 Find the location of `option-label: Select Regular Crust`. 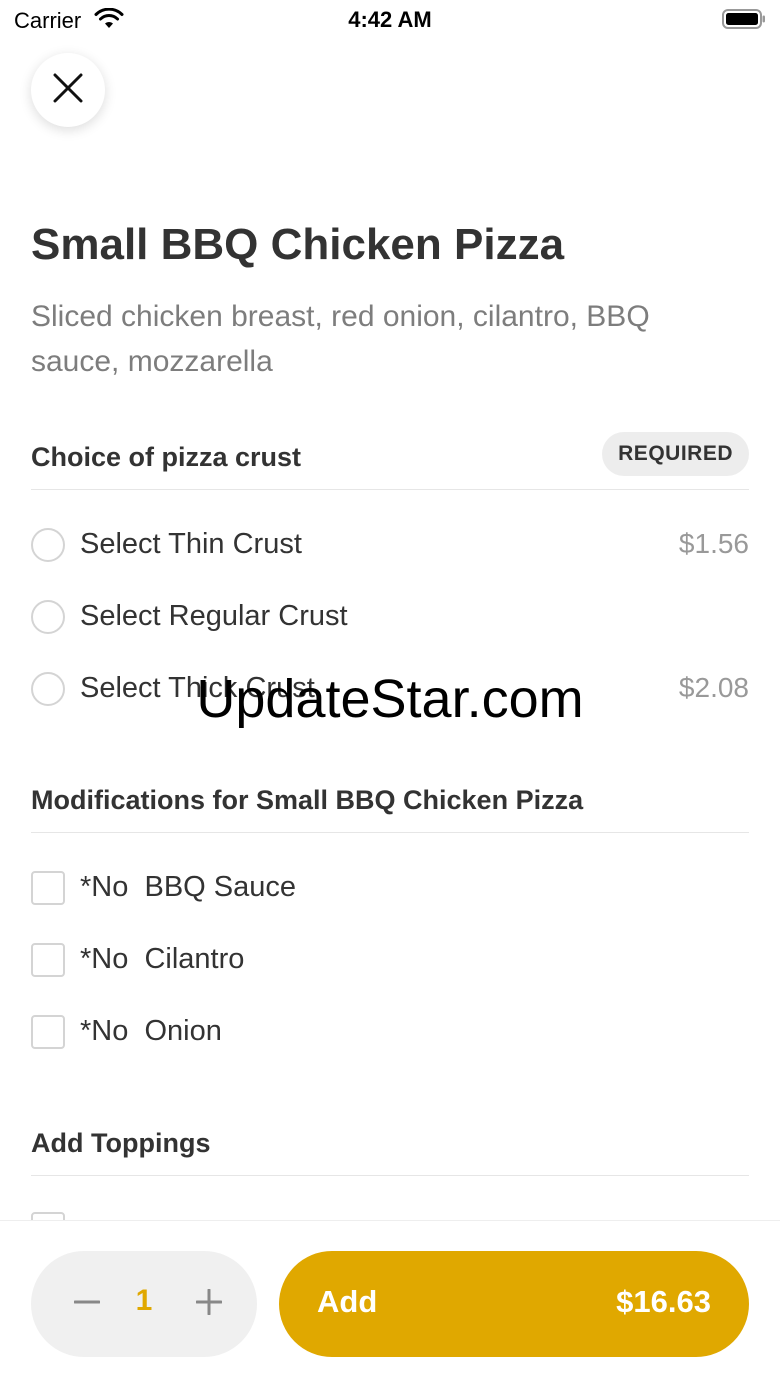

option-label: Select Regular Crust is located at coordinates (214, 616).